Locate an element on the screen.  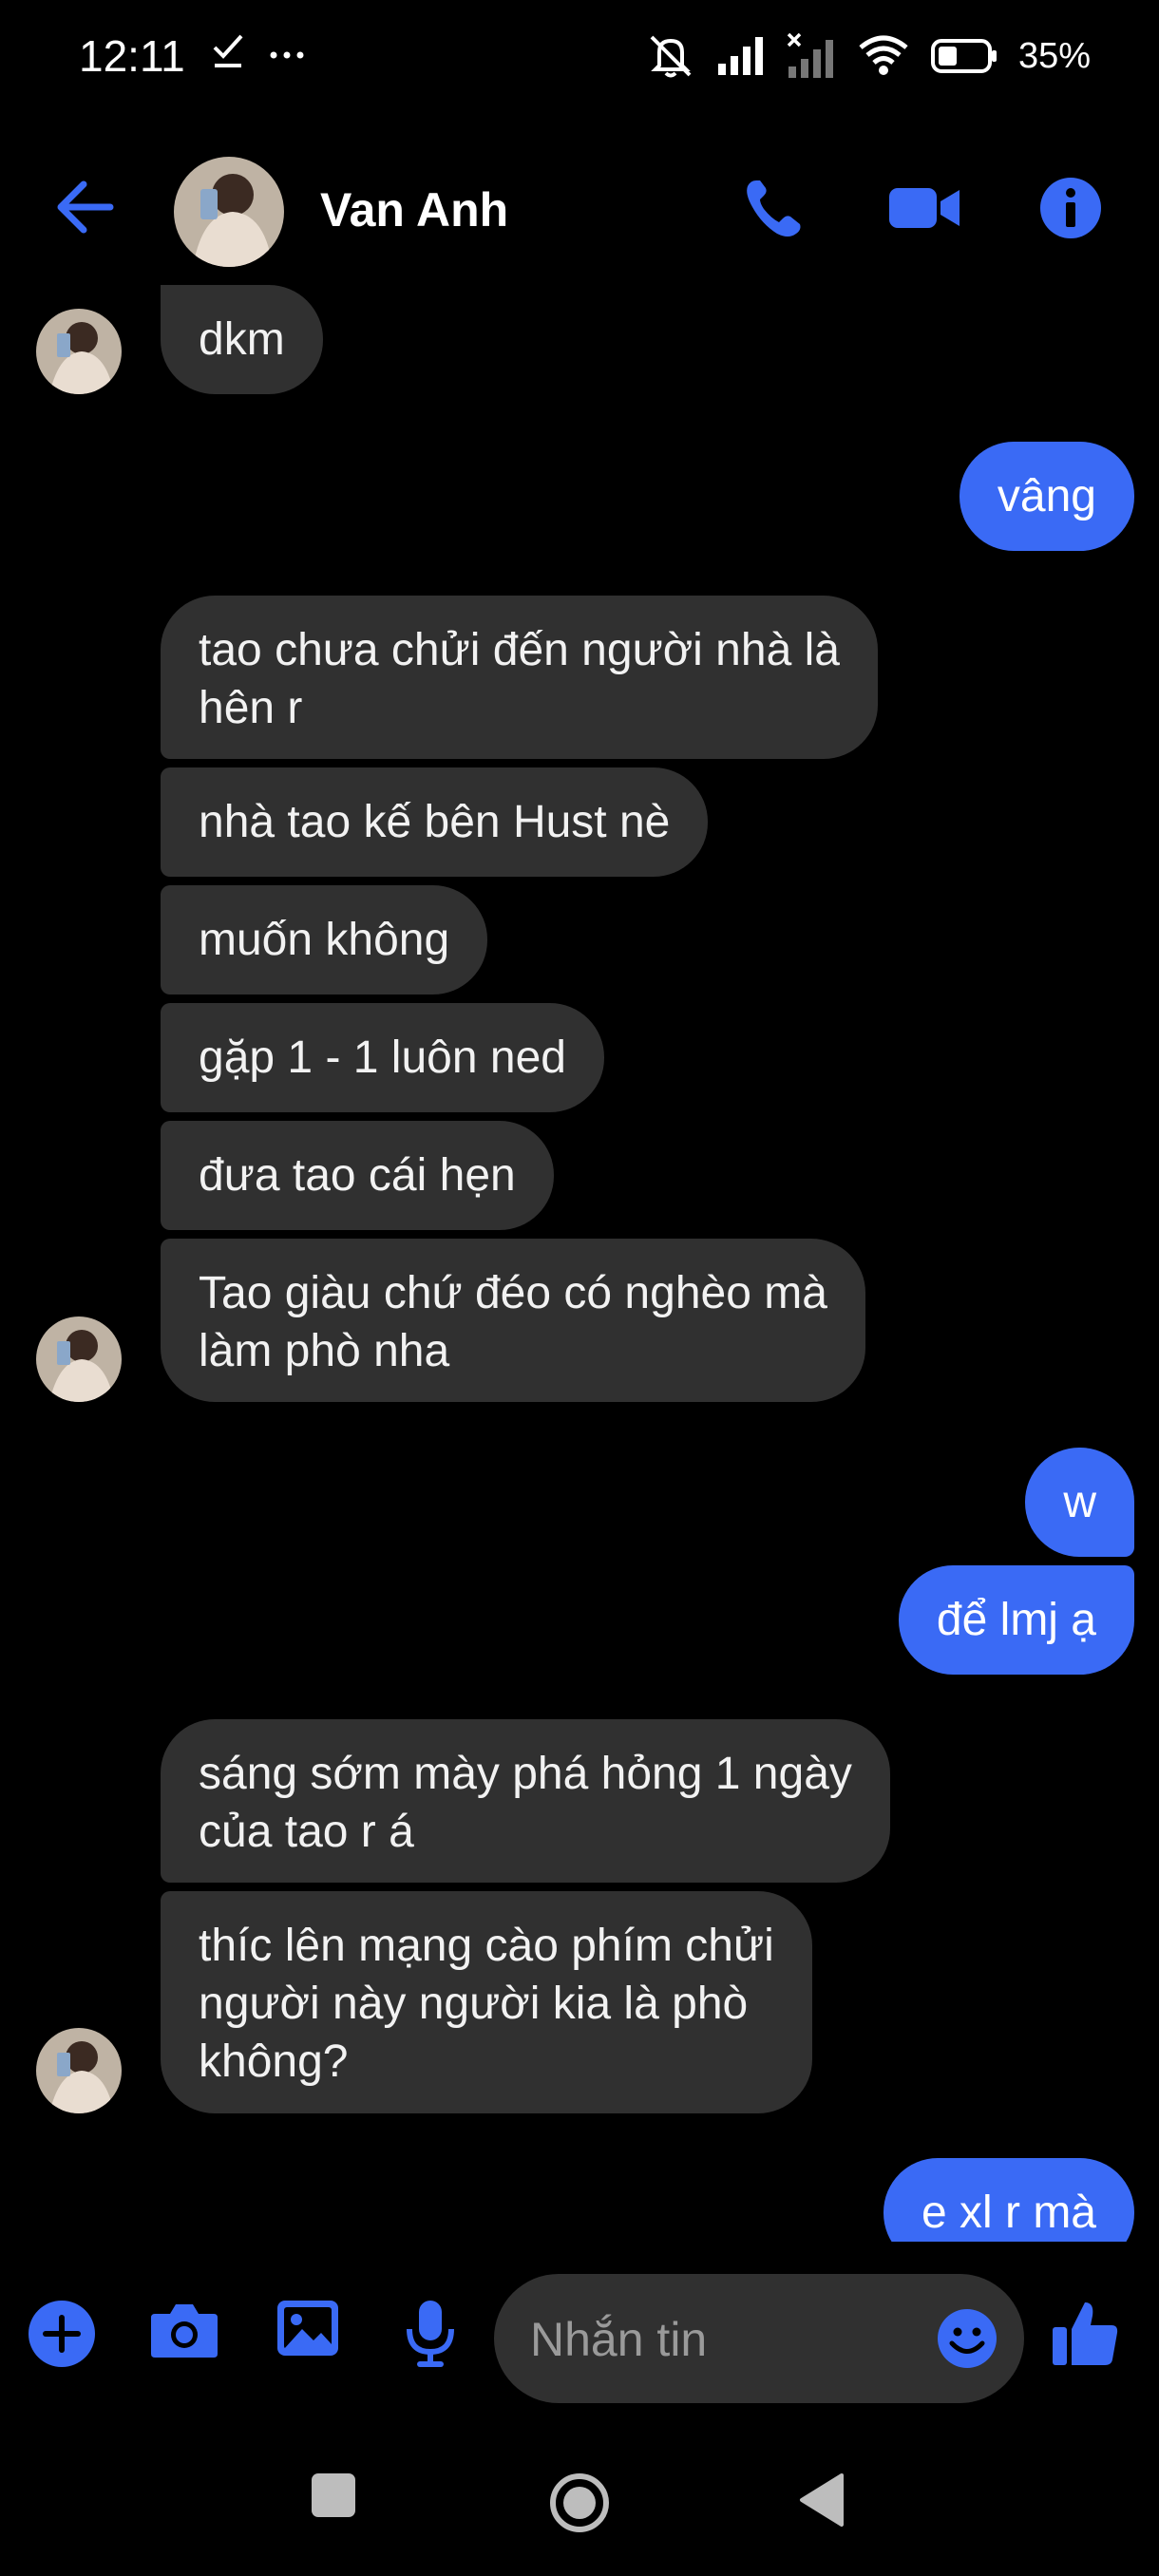
message-incoming: sáng sớm mày phá hỏng 1 ngày của tao r á is located at coordinates (525, 1801).